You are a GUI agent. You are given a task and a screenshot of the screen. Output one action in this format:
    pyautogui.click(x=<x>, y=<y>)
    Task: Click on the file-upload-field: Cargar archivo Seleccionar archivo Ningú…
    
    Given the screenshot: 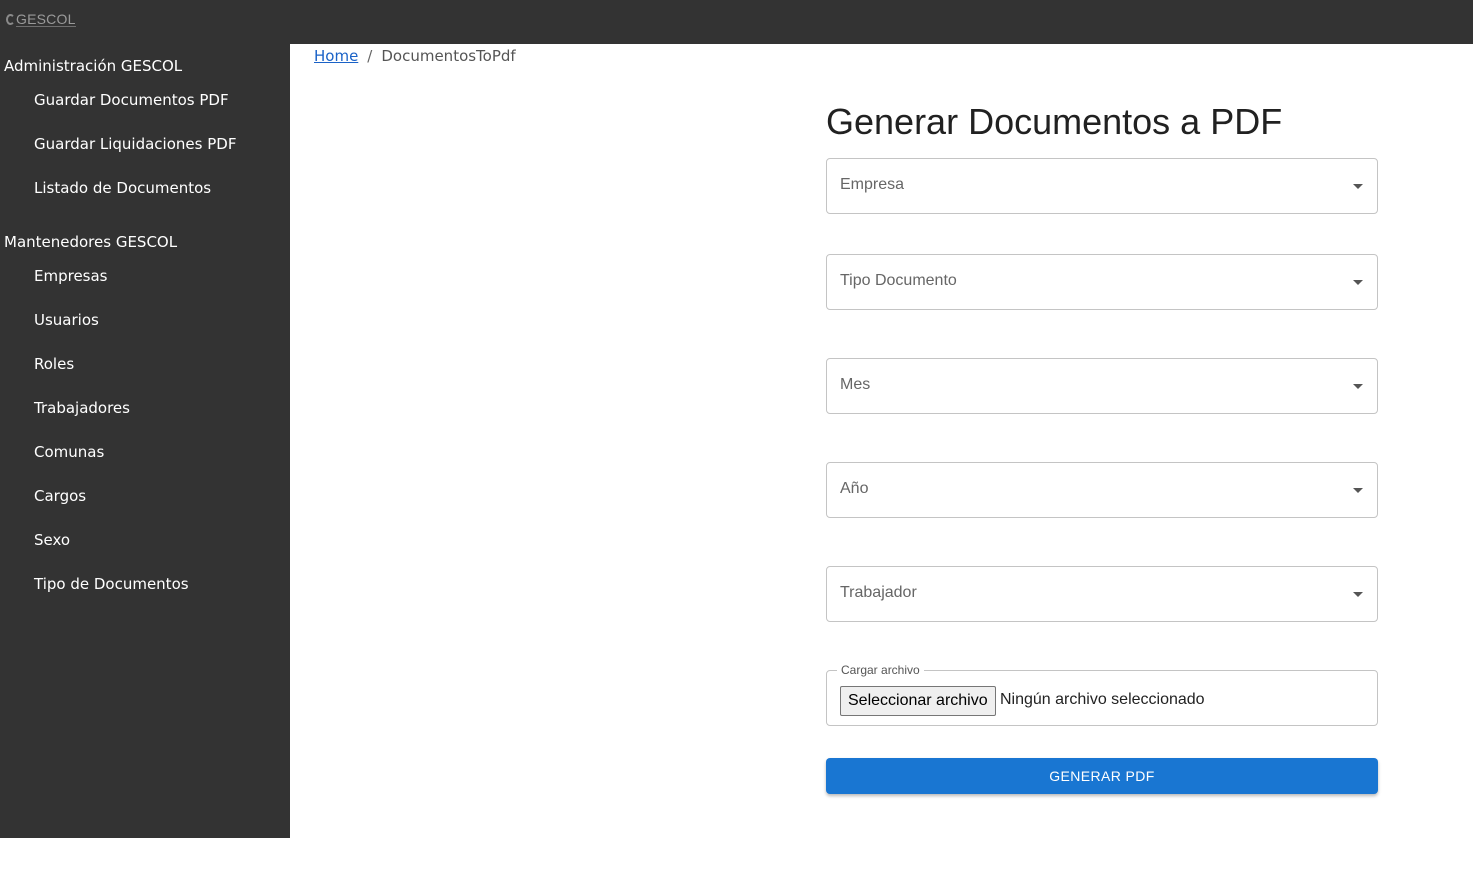 What is the action you would take?
    pyautogui.click(x=1102, y=694)
    